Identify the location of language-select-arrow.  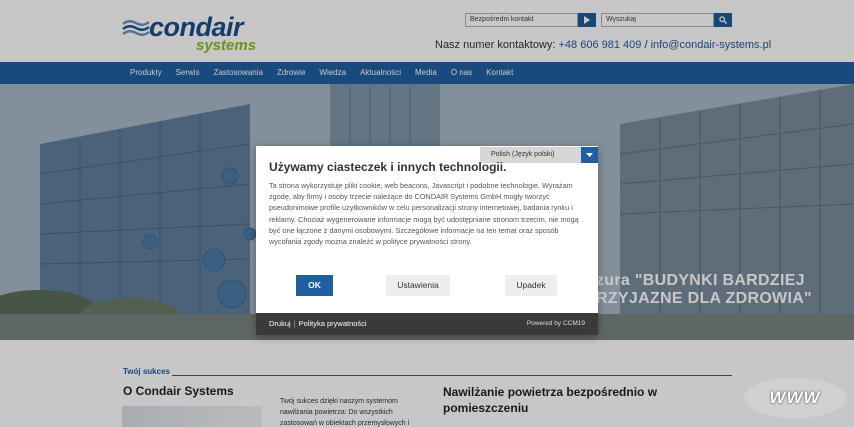
(589, 155).